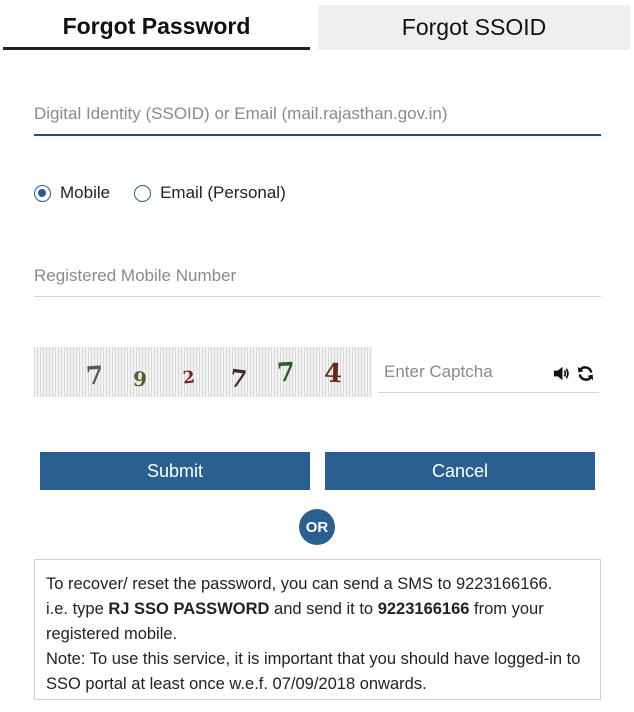 The image size is (634, 712). What do you see at coordinates (333, 374) in the screenshot?
I see `captcha-digit: 4` at bounding box center [333, 374].